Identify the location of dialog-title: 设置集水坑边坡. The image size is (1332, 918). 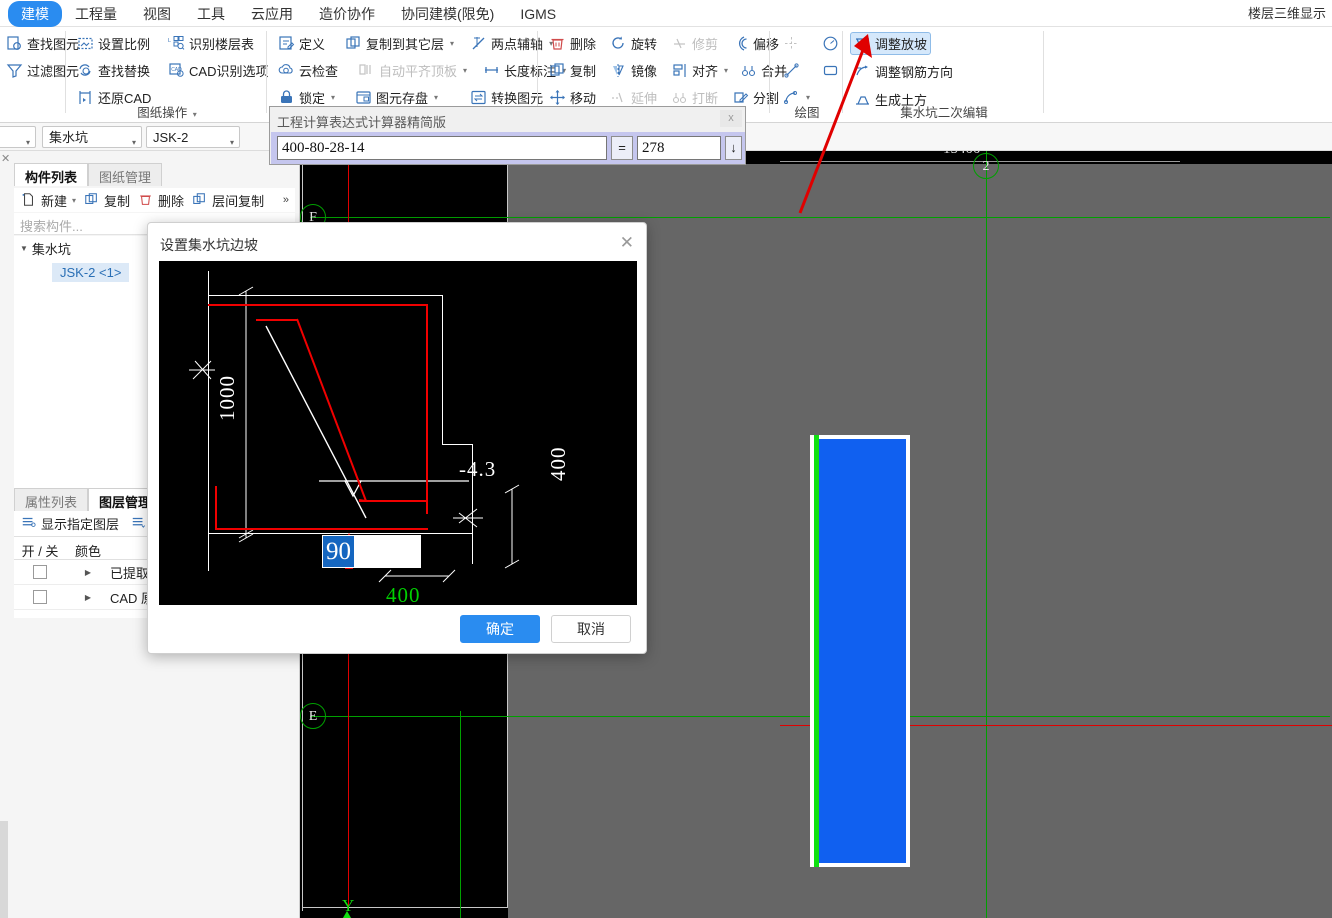
(209, 245).